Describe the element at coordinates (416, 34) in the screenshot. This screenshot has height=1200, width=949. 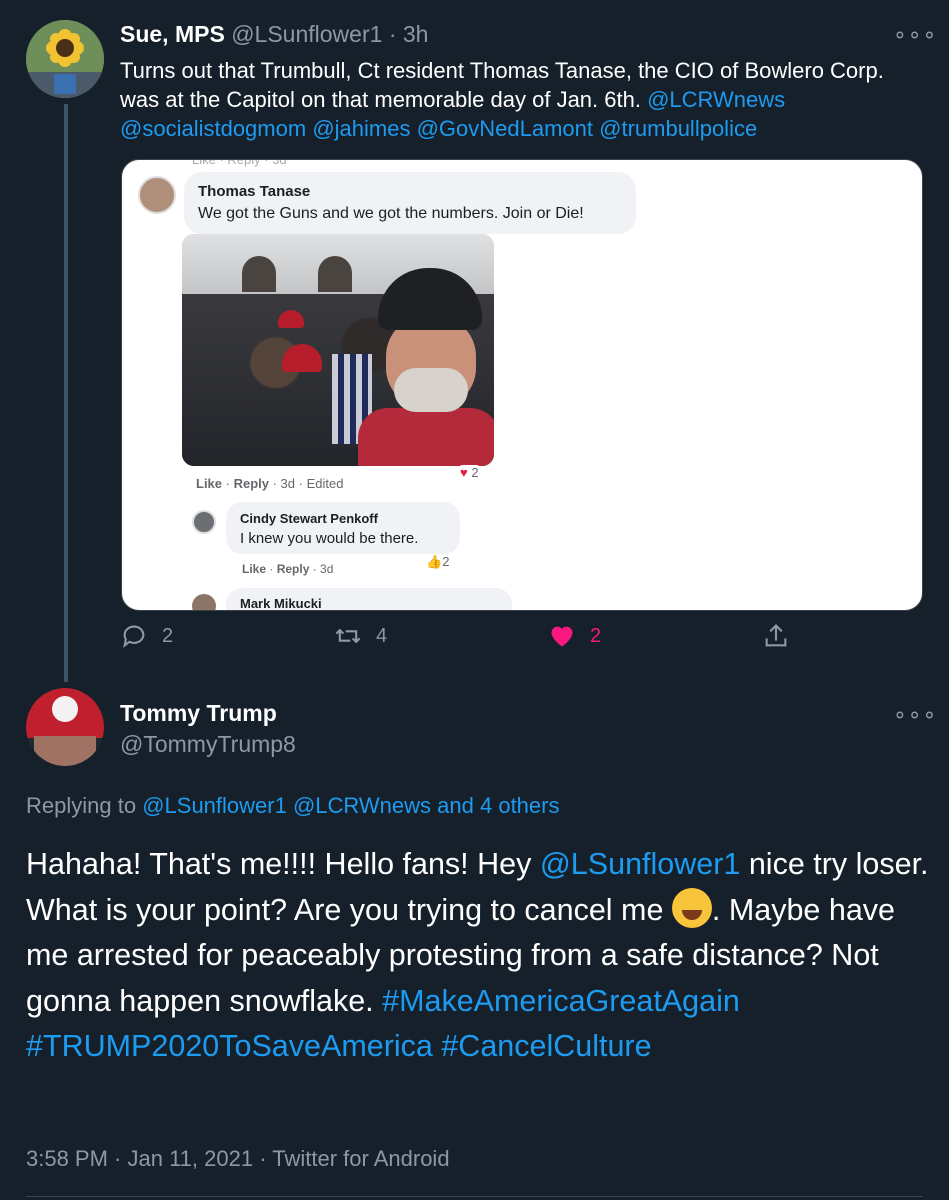
I see `tweet-time: 3h` at that location.